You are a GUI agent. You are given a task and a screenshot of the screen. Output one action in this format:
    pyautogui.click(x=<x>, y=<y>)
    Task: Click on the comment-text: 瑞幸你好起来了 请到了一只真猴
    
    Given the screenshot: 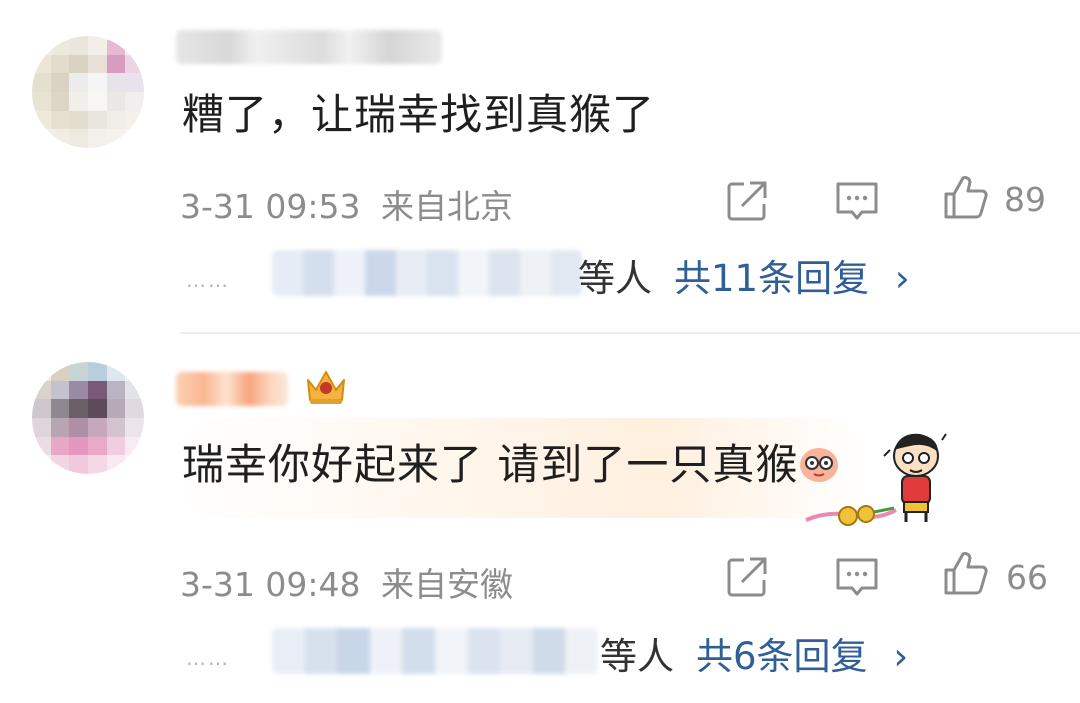 What is the action you would take?
    pyautogui.click(x=490, y=464)
    